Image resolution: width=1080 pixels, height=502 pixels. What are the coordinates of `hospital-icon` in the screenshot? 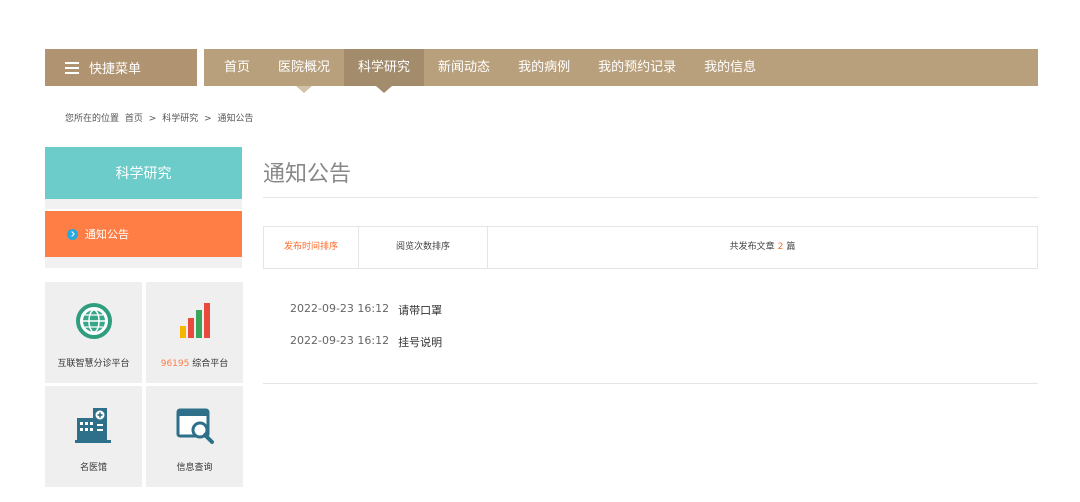 It's located at (94, 425).